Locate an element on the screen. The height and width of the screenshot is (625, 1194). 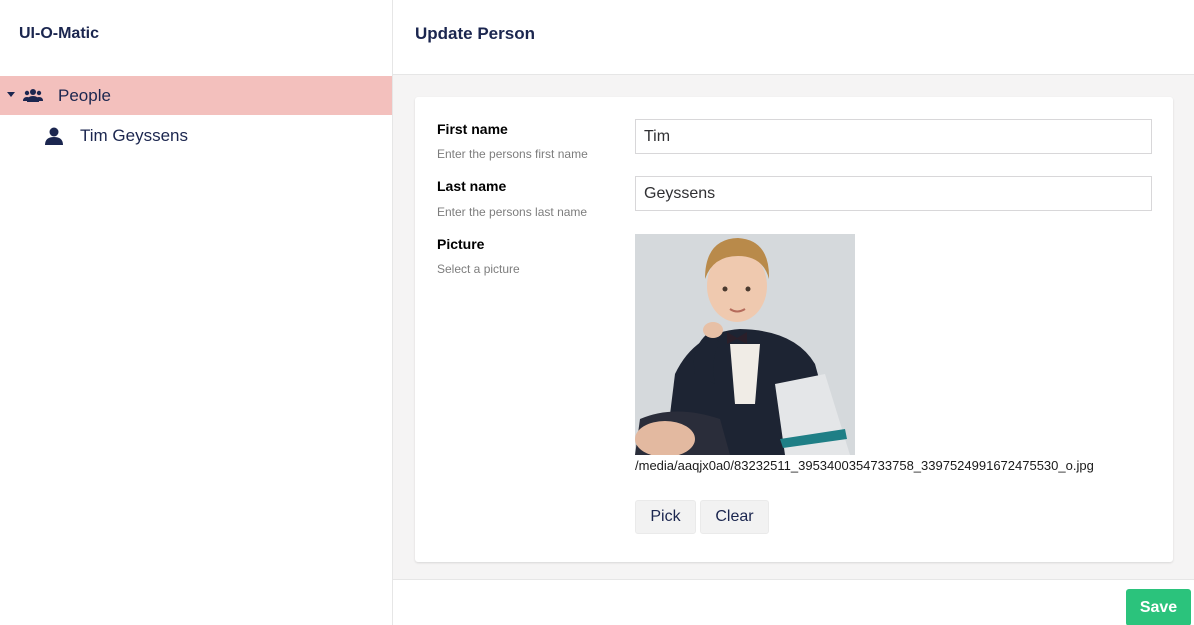
caret-down-icon is located at coordinates (11, 94).